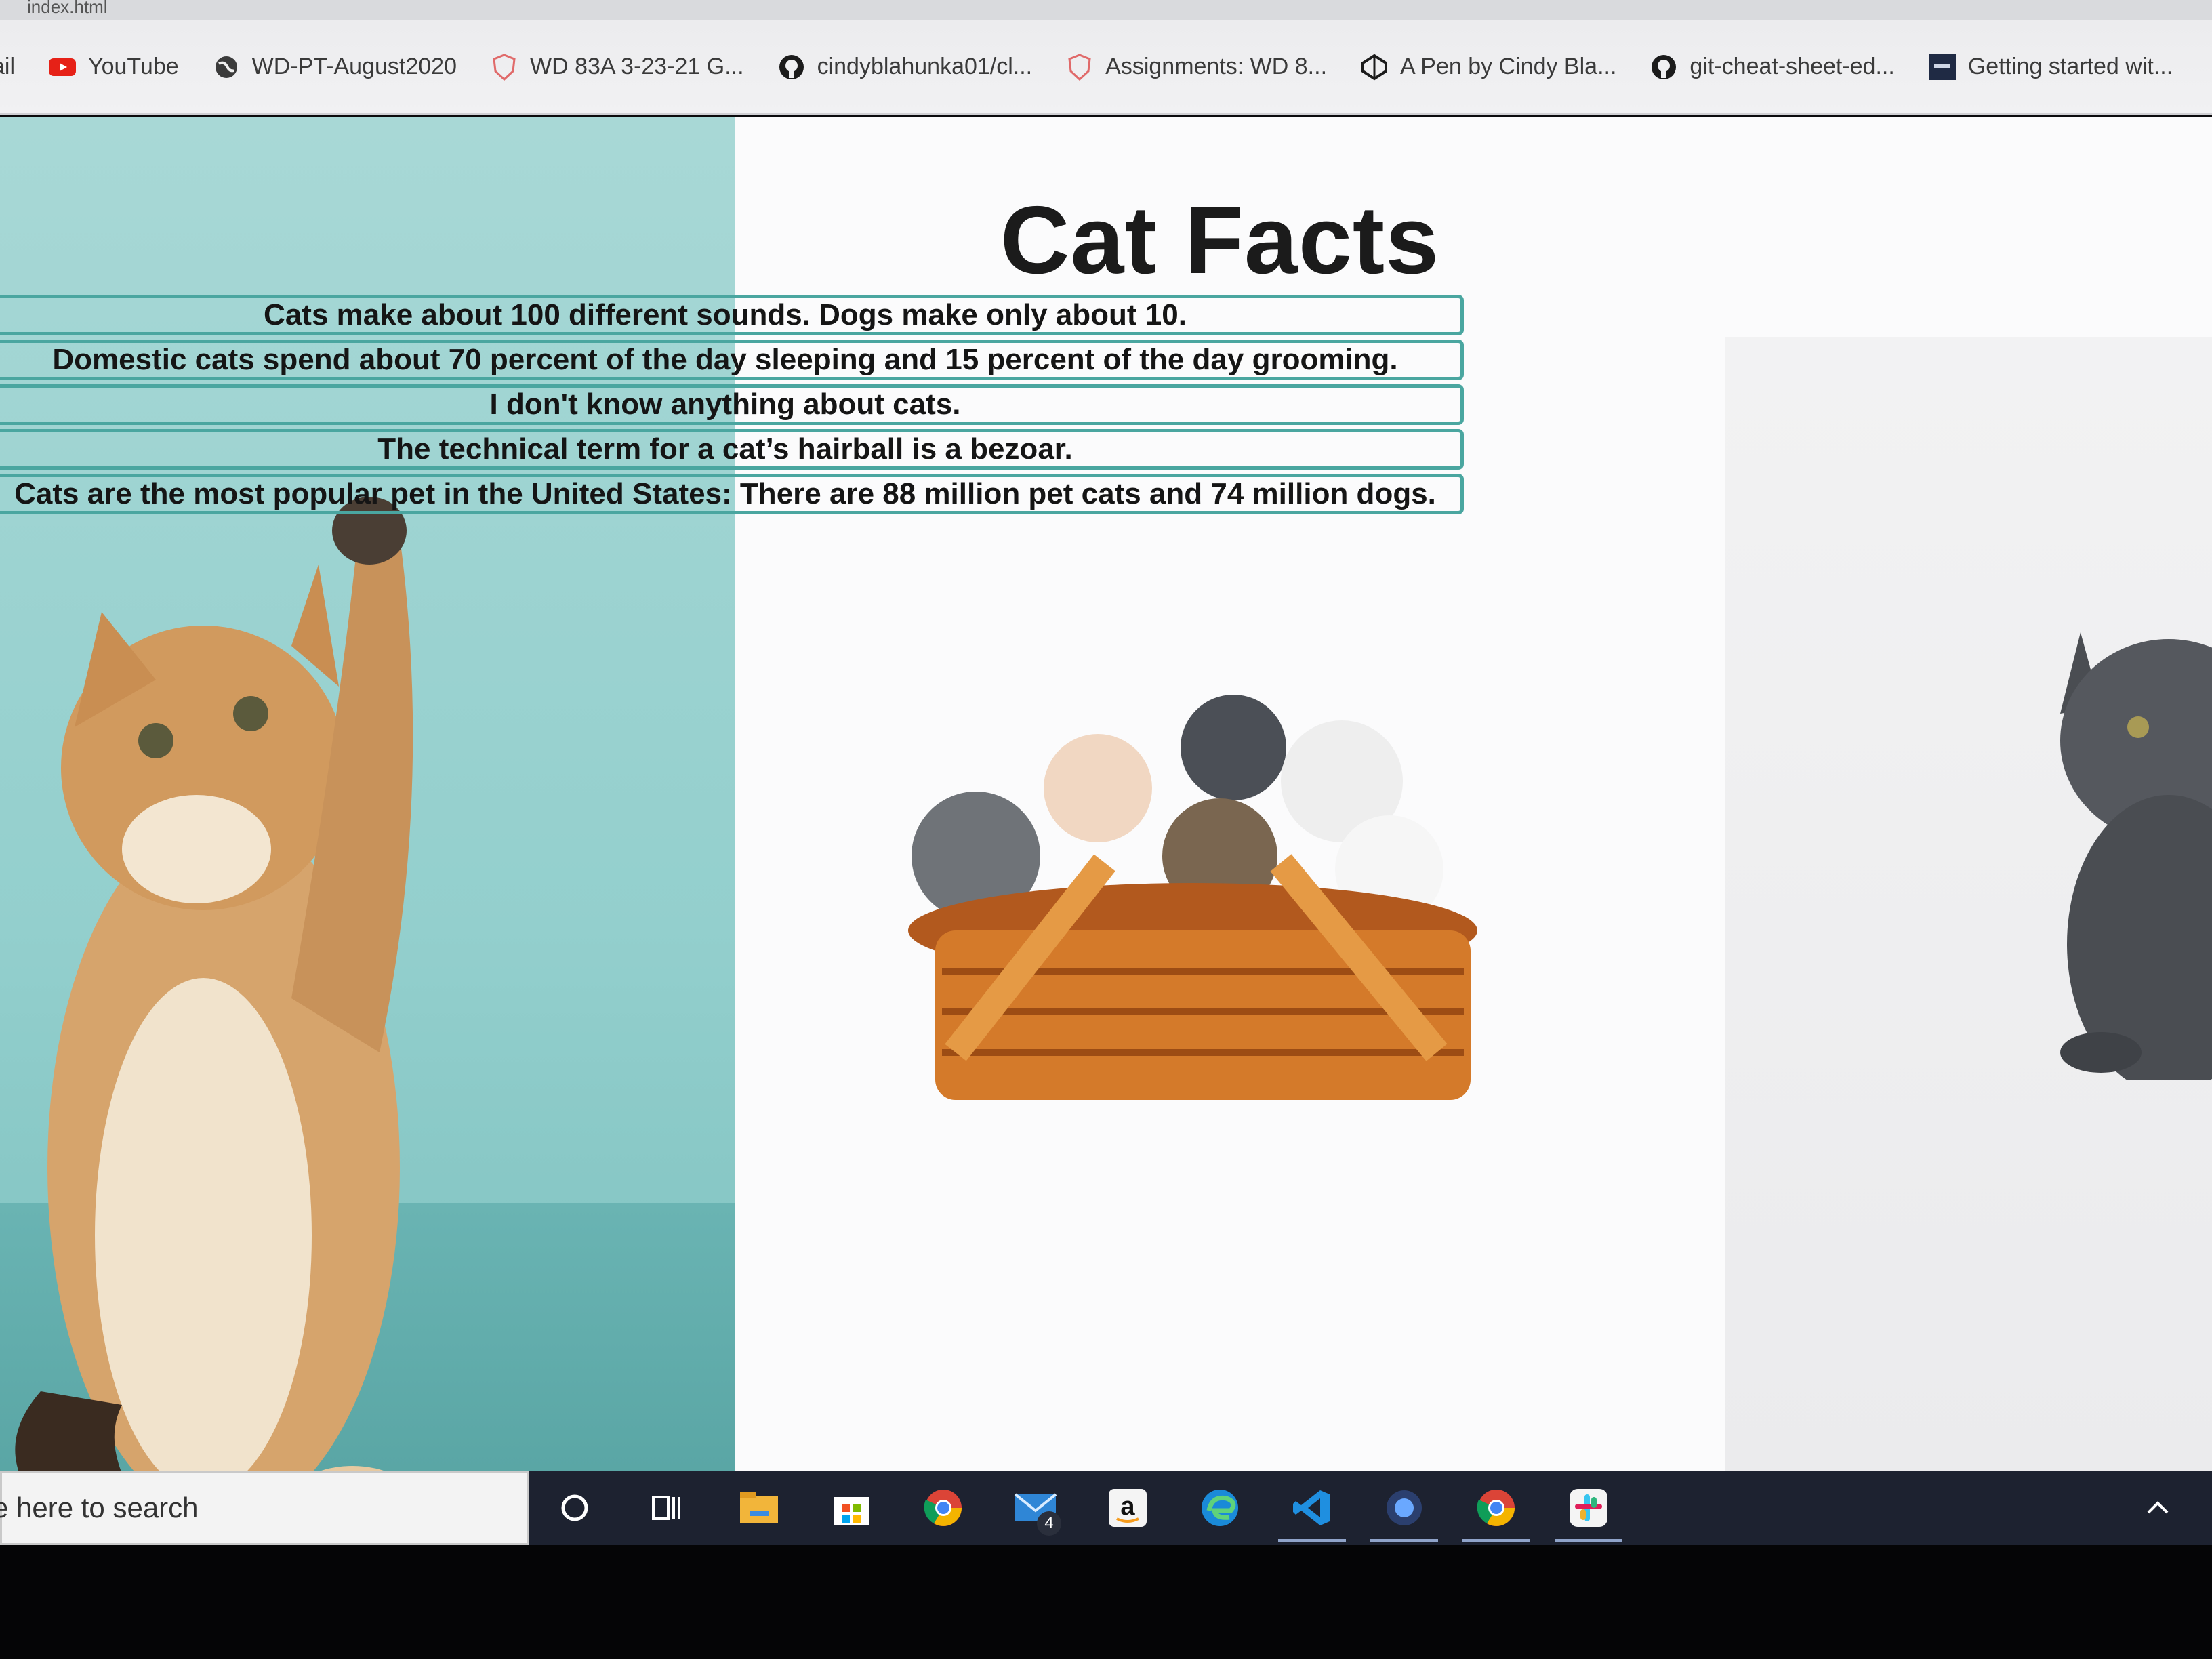 The width and height of the screenshot is (2212, 1659). Describe the element at coordinates (1106, 10) in the screenshot. I see `address-bar: index.html` at that location.